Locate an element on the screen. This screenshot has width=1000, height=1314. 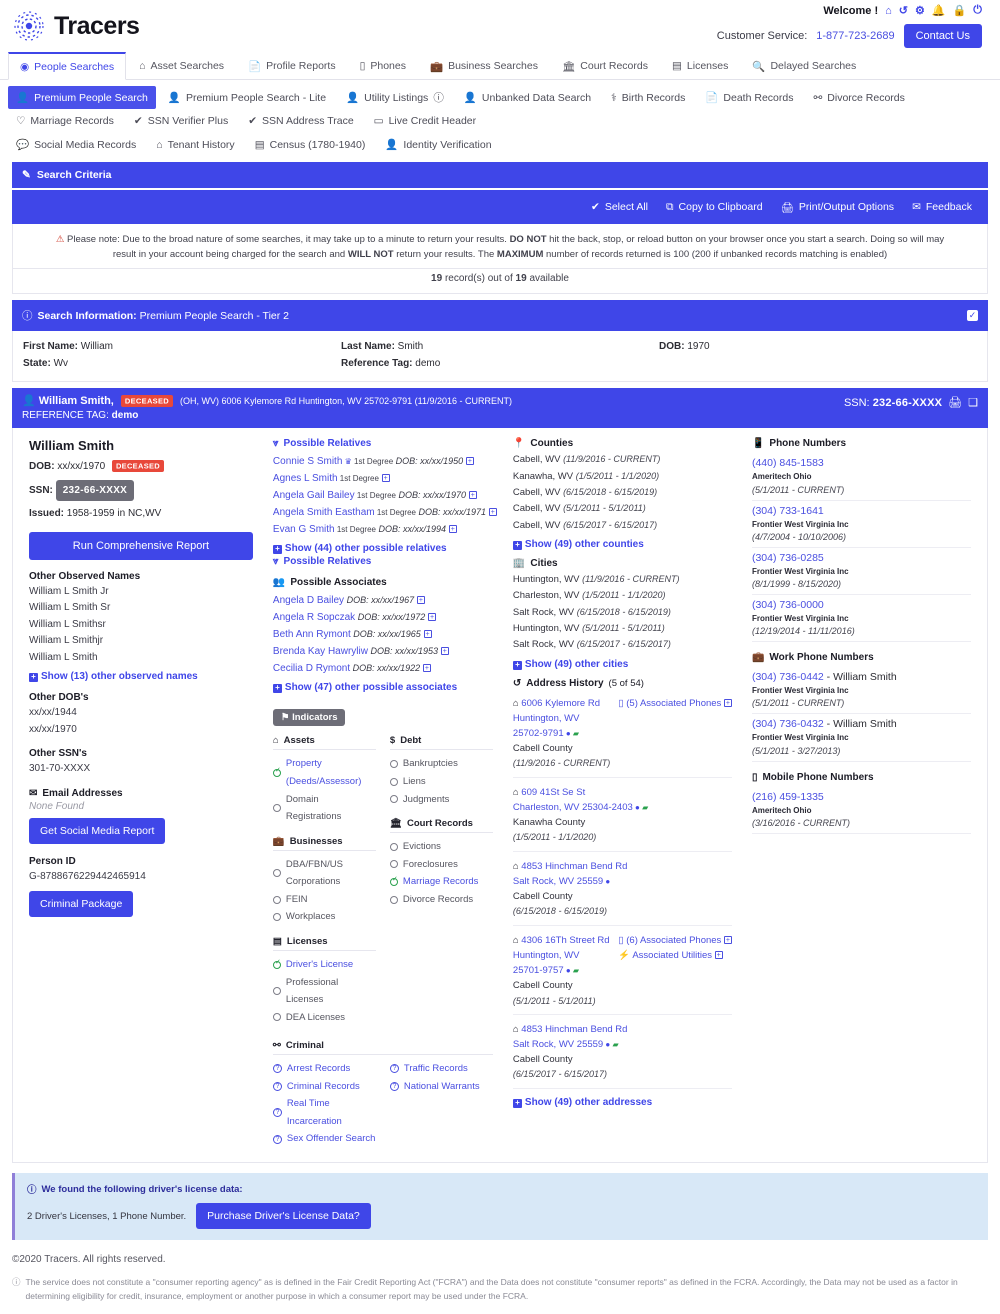
relative-name: Agnes L Smith is located at coordinates (305, 478).